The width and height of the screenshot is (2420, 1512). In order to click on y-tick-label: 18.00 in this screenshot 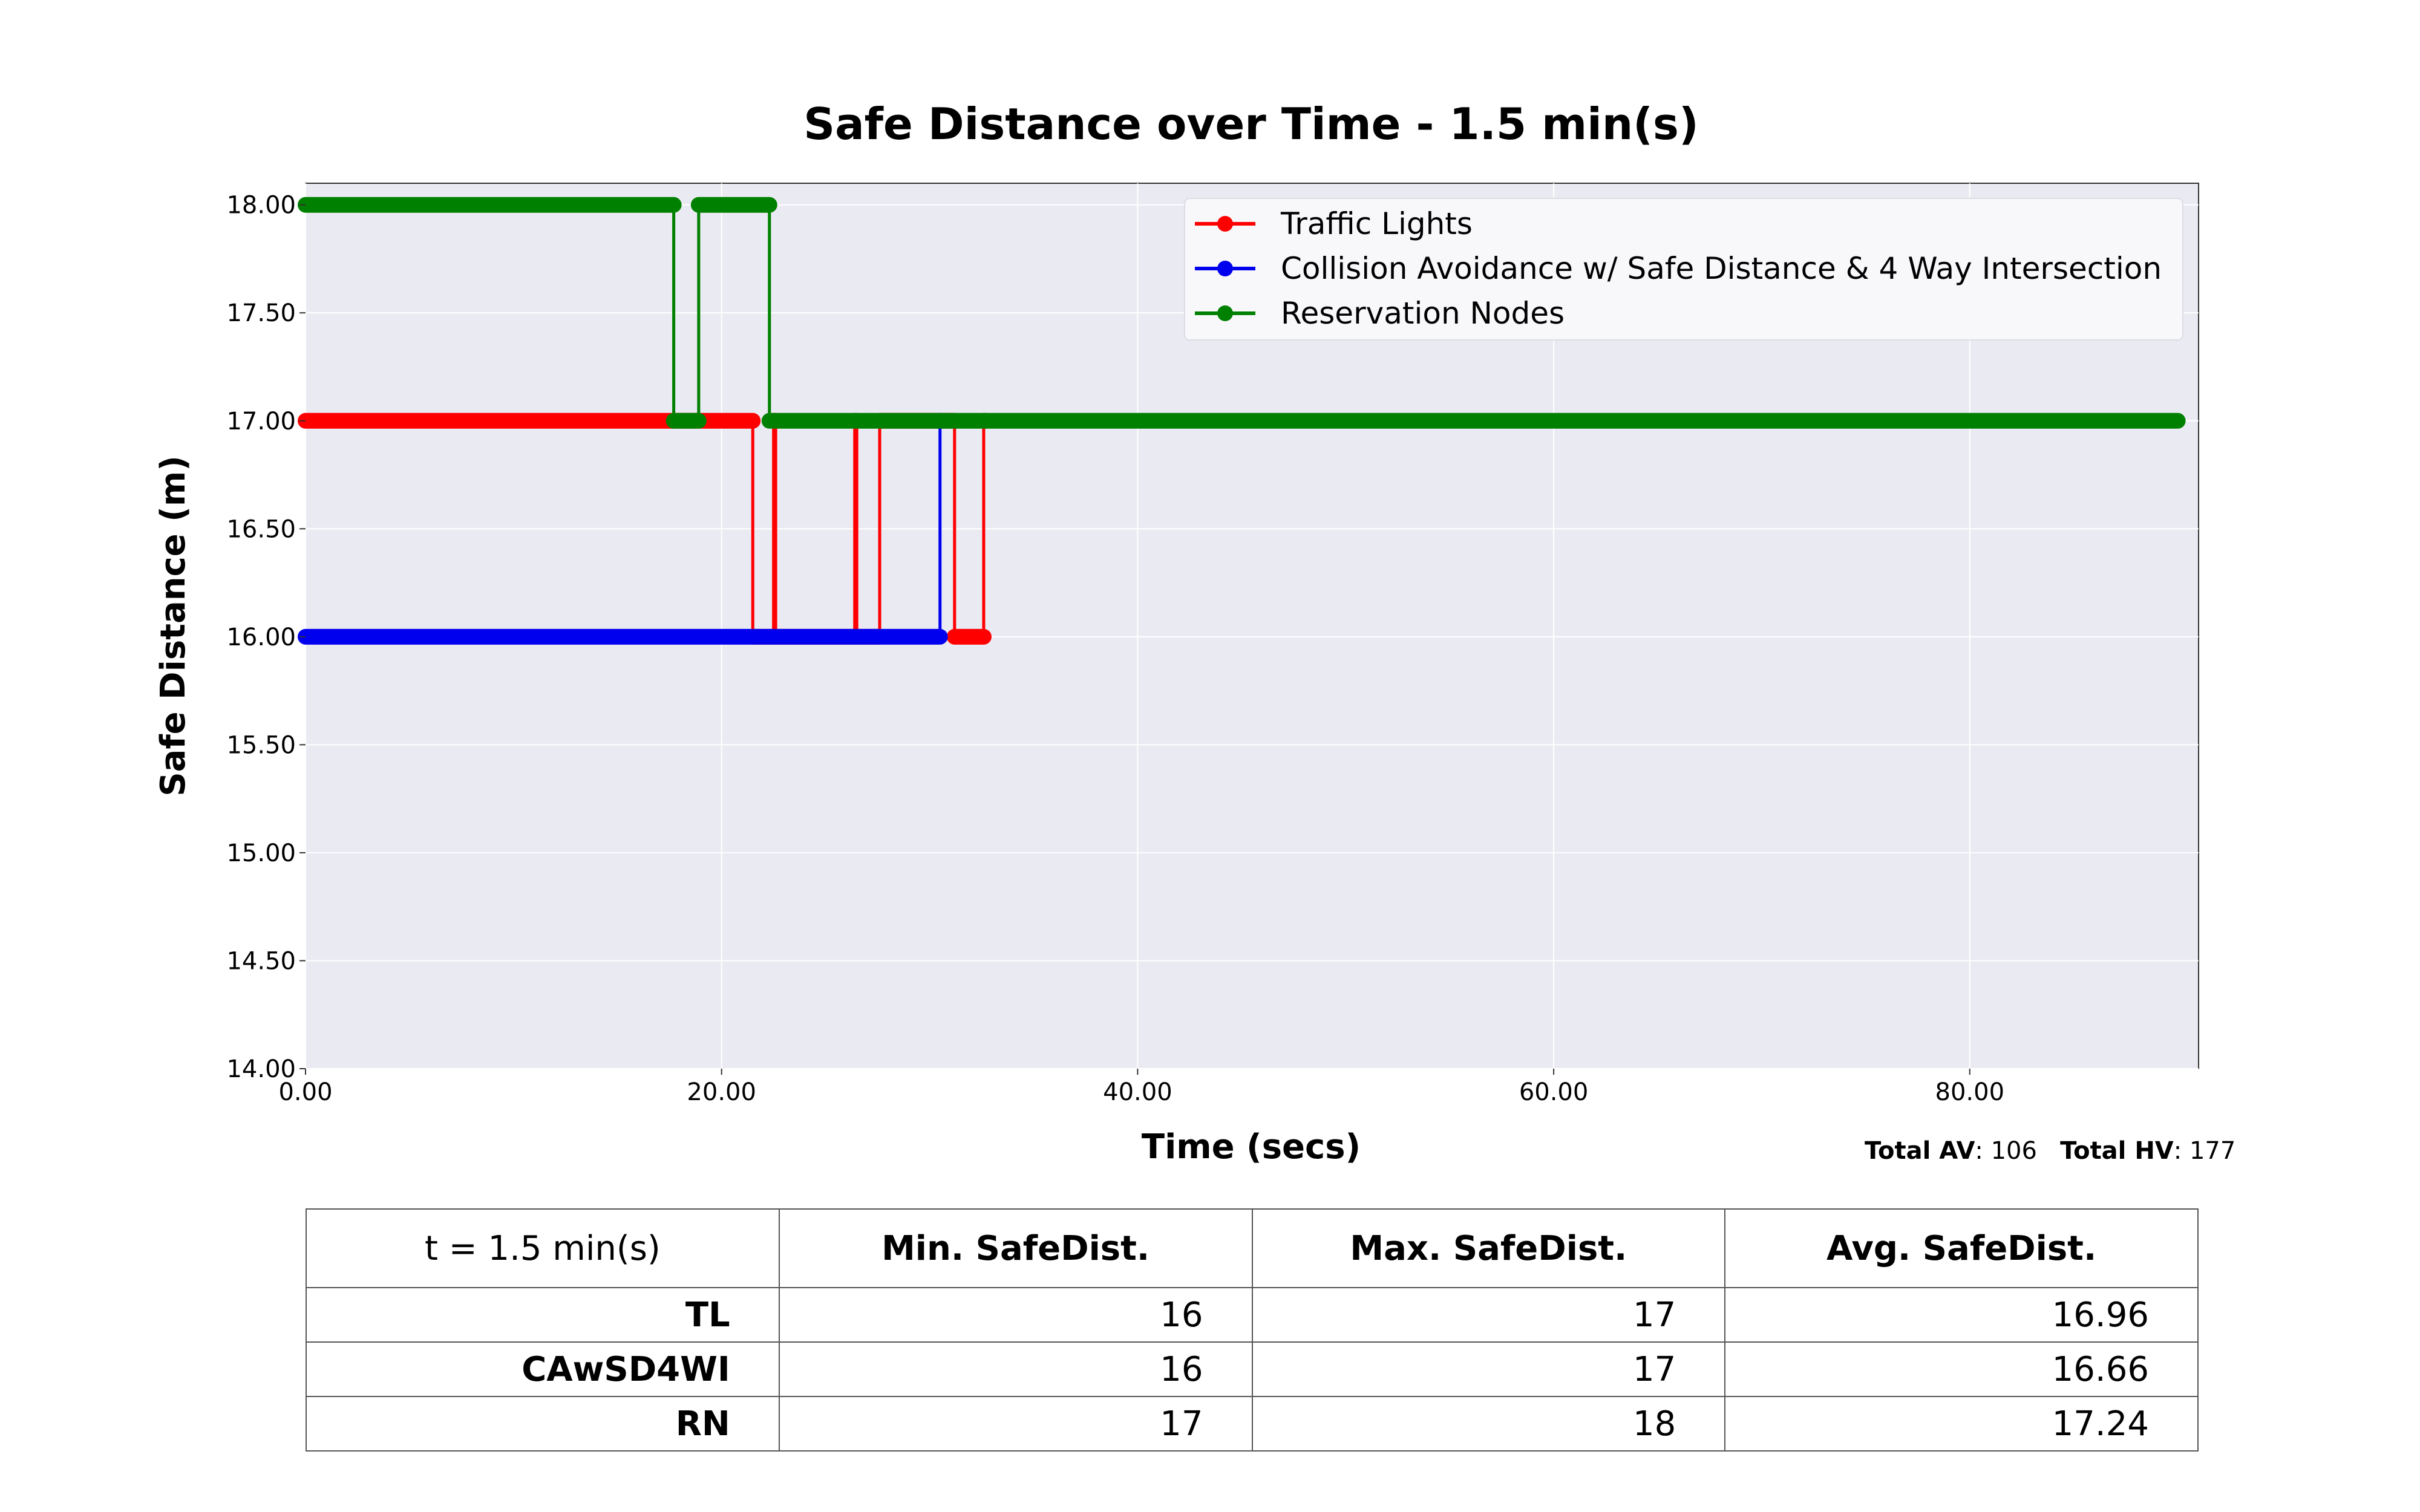, I will do `click(261, 206)`.